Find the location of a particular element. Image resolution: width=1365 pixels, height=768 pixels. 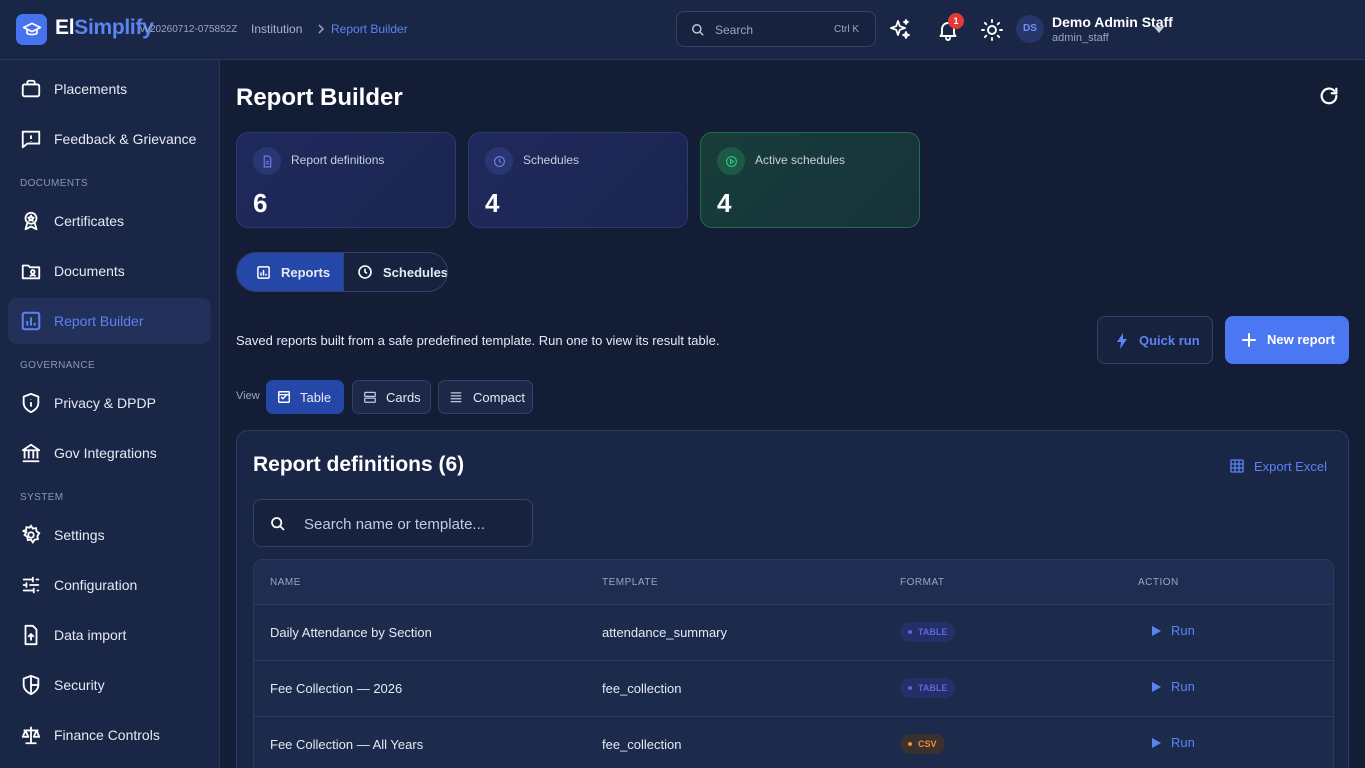

stat-value: 4 is located at coordinates (724, 203).